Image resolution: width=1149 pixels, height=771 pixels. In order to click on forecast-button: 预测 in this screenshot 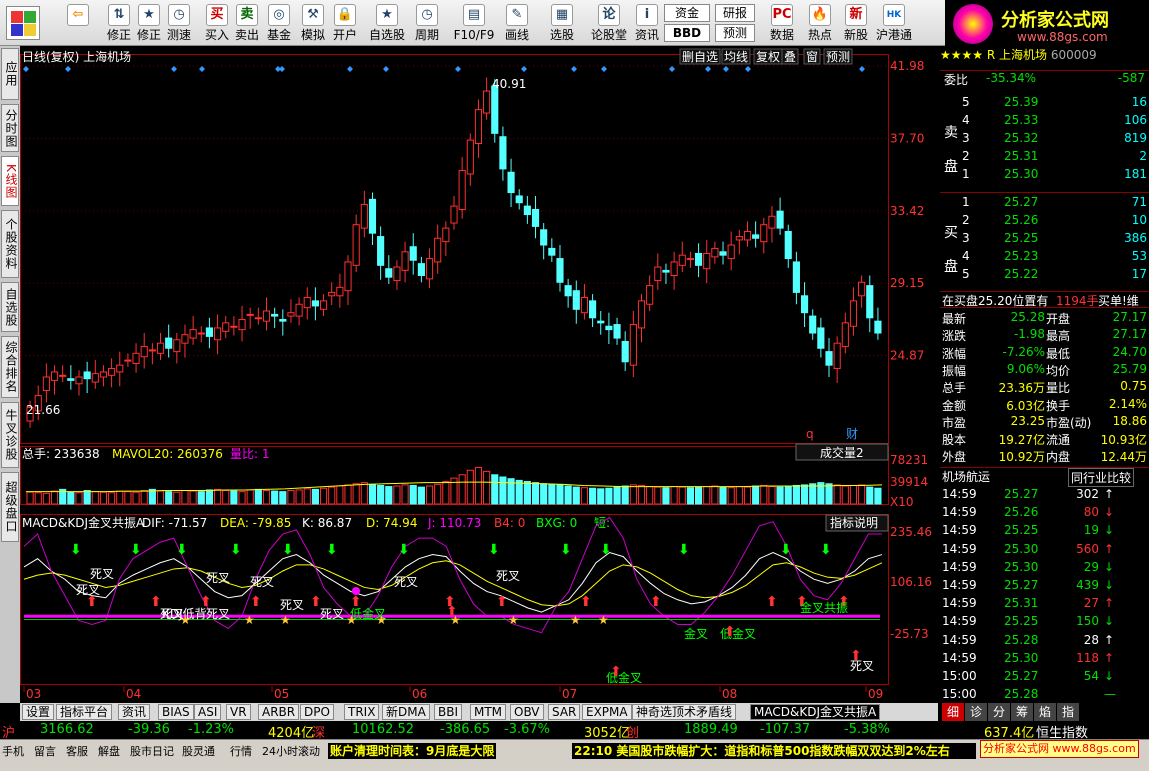, I will do `click(735, 33)`.